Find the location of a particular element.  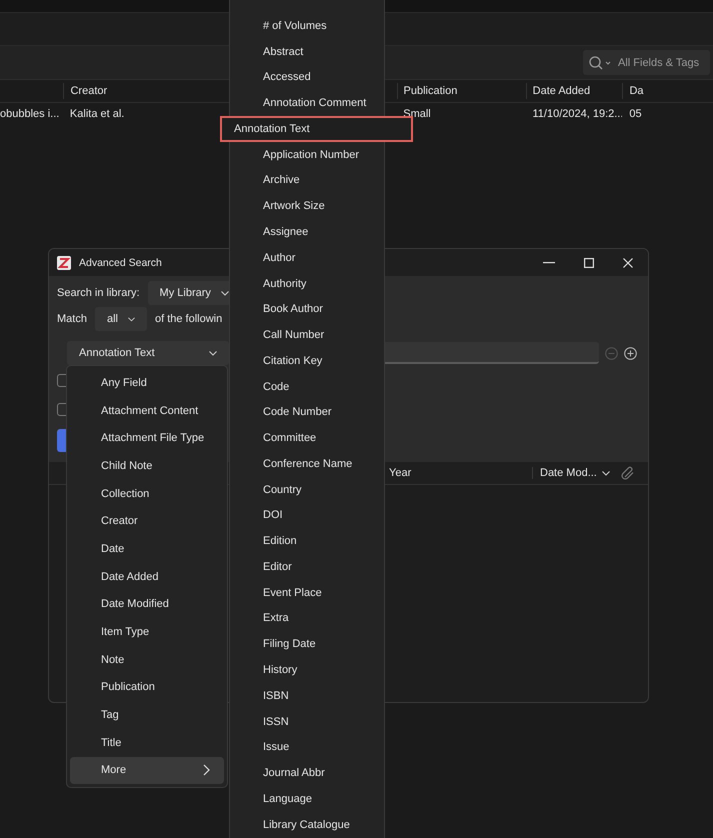

menu-item: Edition is located at coordinates (307, 541).